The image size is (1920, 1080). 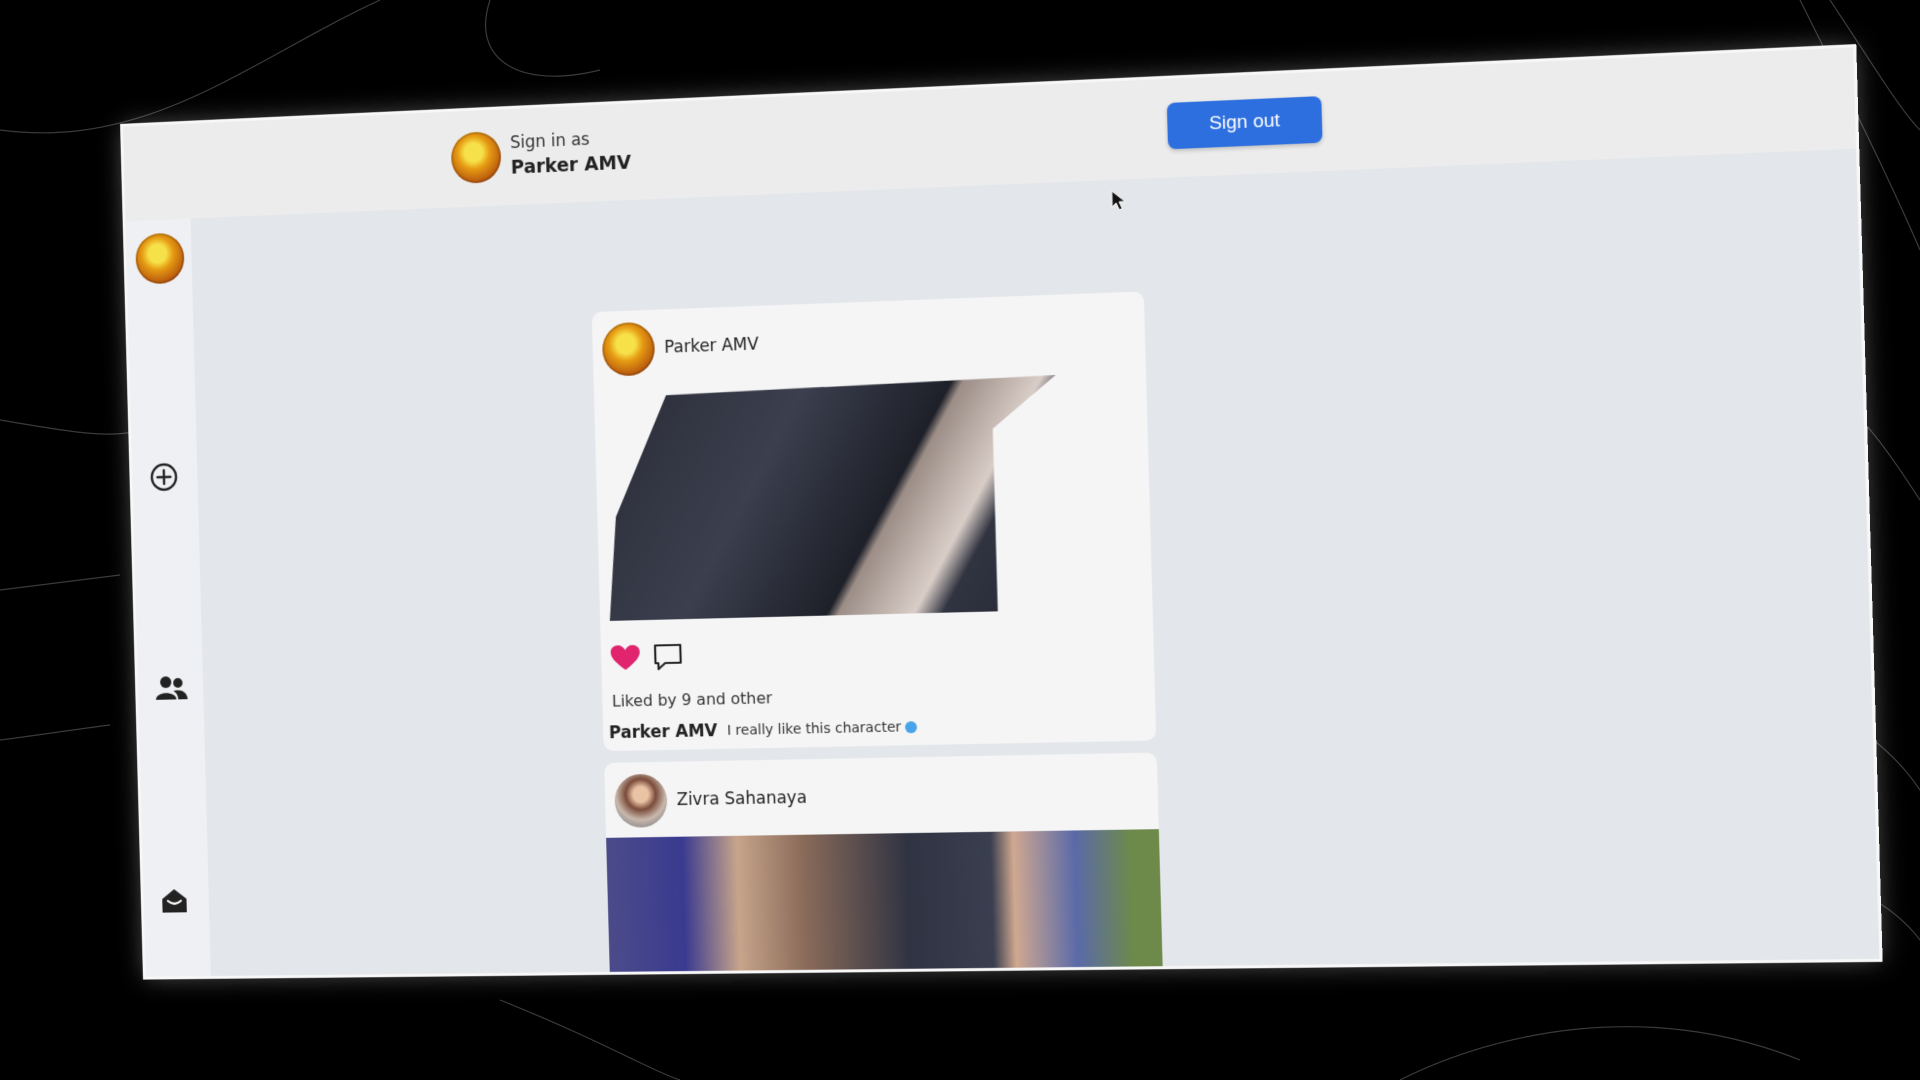 I want to click on comment-icon, so click(x=668, y=657).